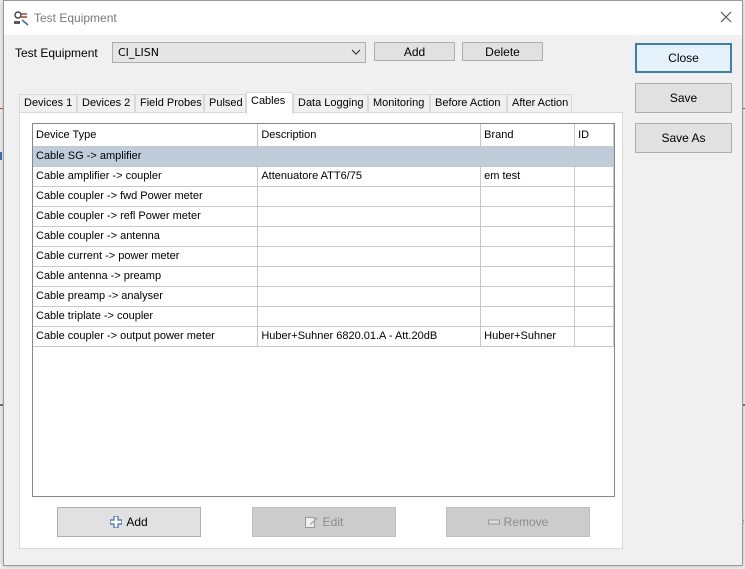 This screenshot has height=569, width=745. Describe the element at coordinates (146, 156) in the screenshot. I see `cell-device-type: Cable SG -> amplifier` at that location.